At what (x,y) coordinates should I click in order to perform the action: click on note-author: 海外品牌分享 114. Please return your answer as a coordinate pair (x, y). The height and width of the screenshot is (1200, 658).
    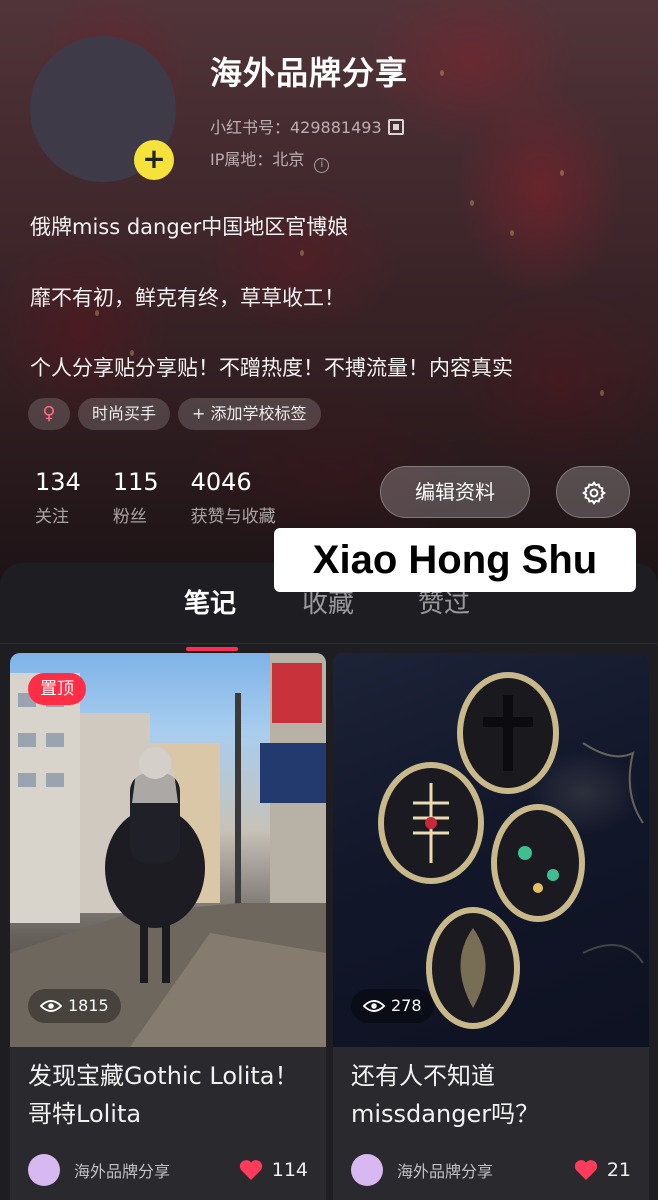
    Looking at the image, I should click on (168, 1170).